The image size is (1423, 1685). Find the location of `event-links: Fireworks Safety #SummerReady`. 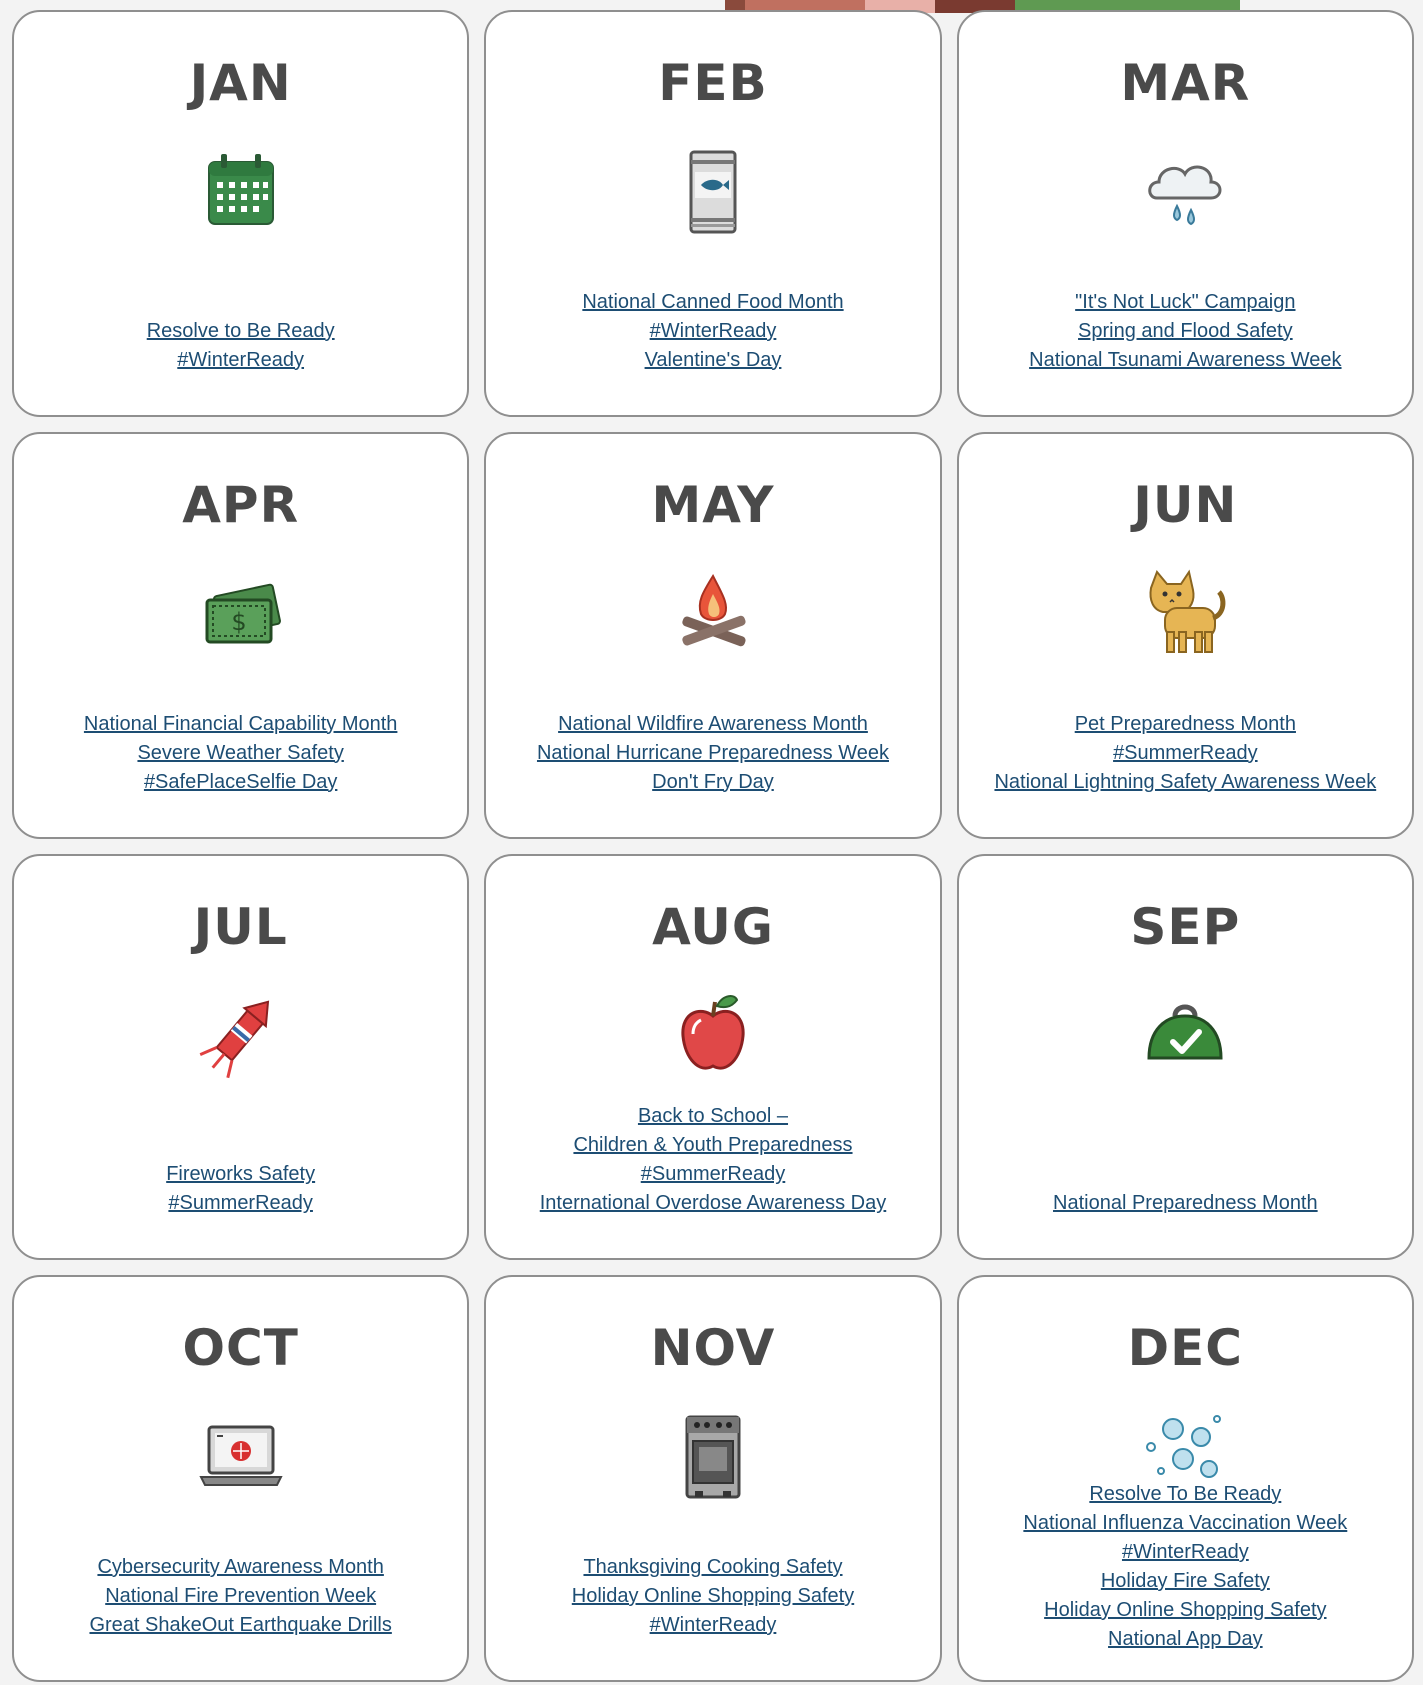

event-links: Fireworks Safety #SummerReady is located at coordinates (240, 1189).